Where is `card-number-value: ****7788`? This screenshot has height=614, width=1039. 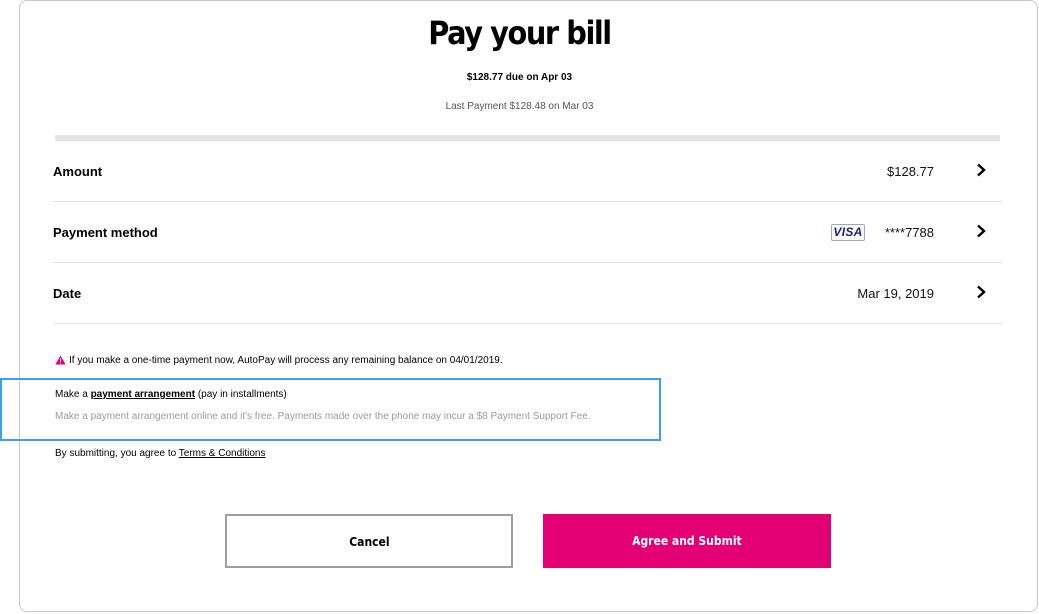
card-number-value: ****7788 is located at coordinates (909, 232).